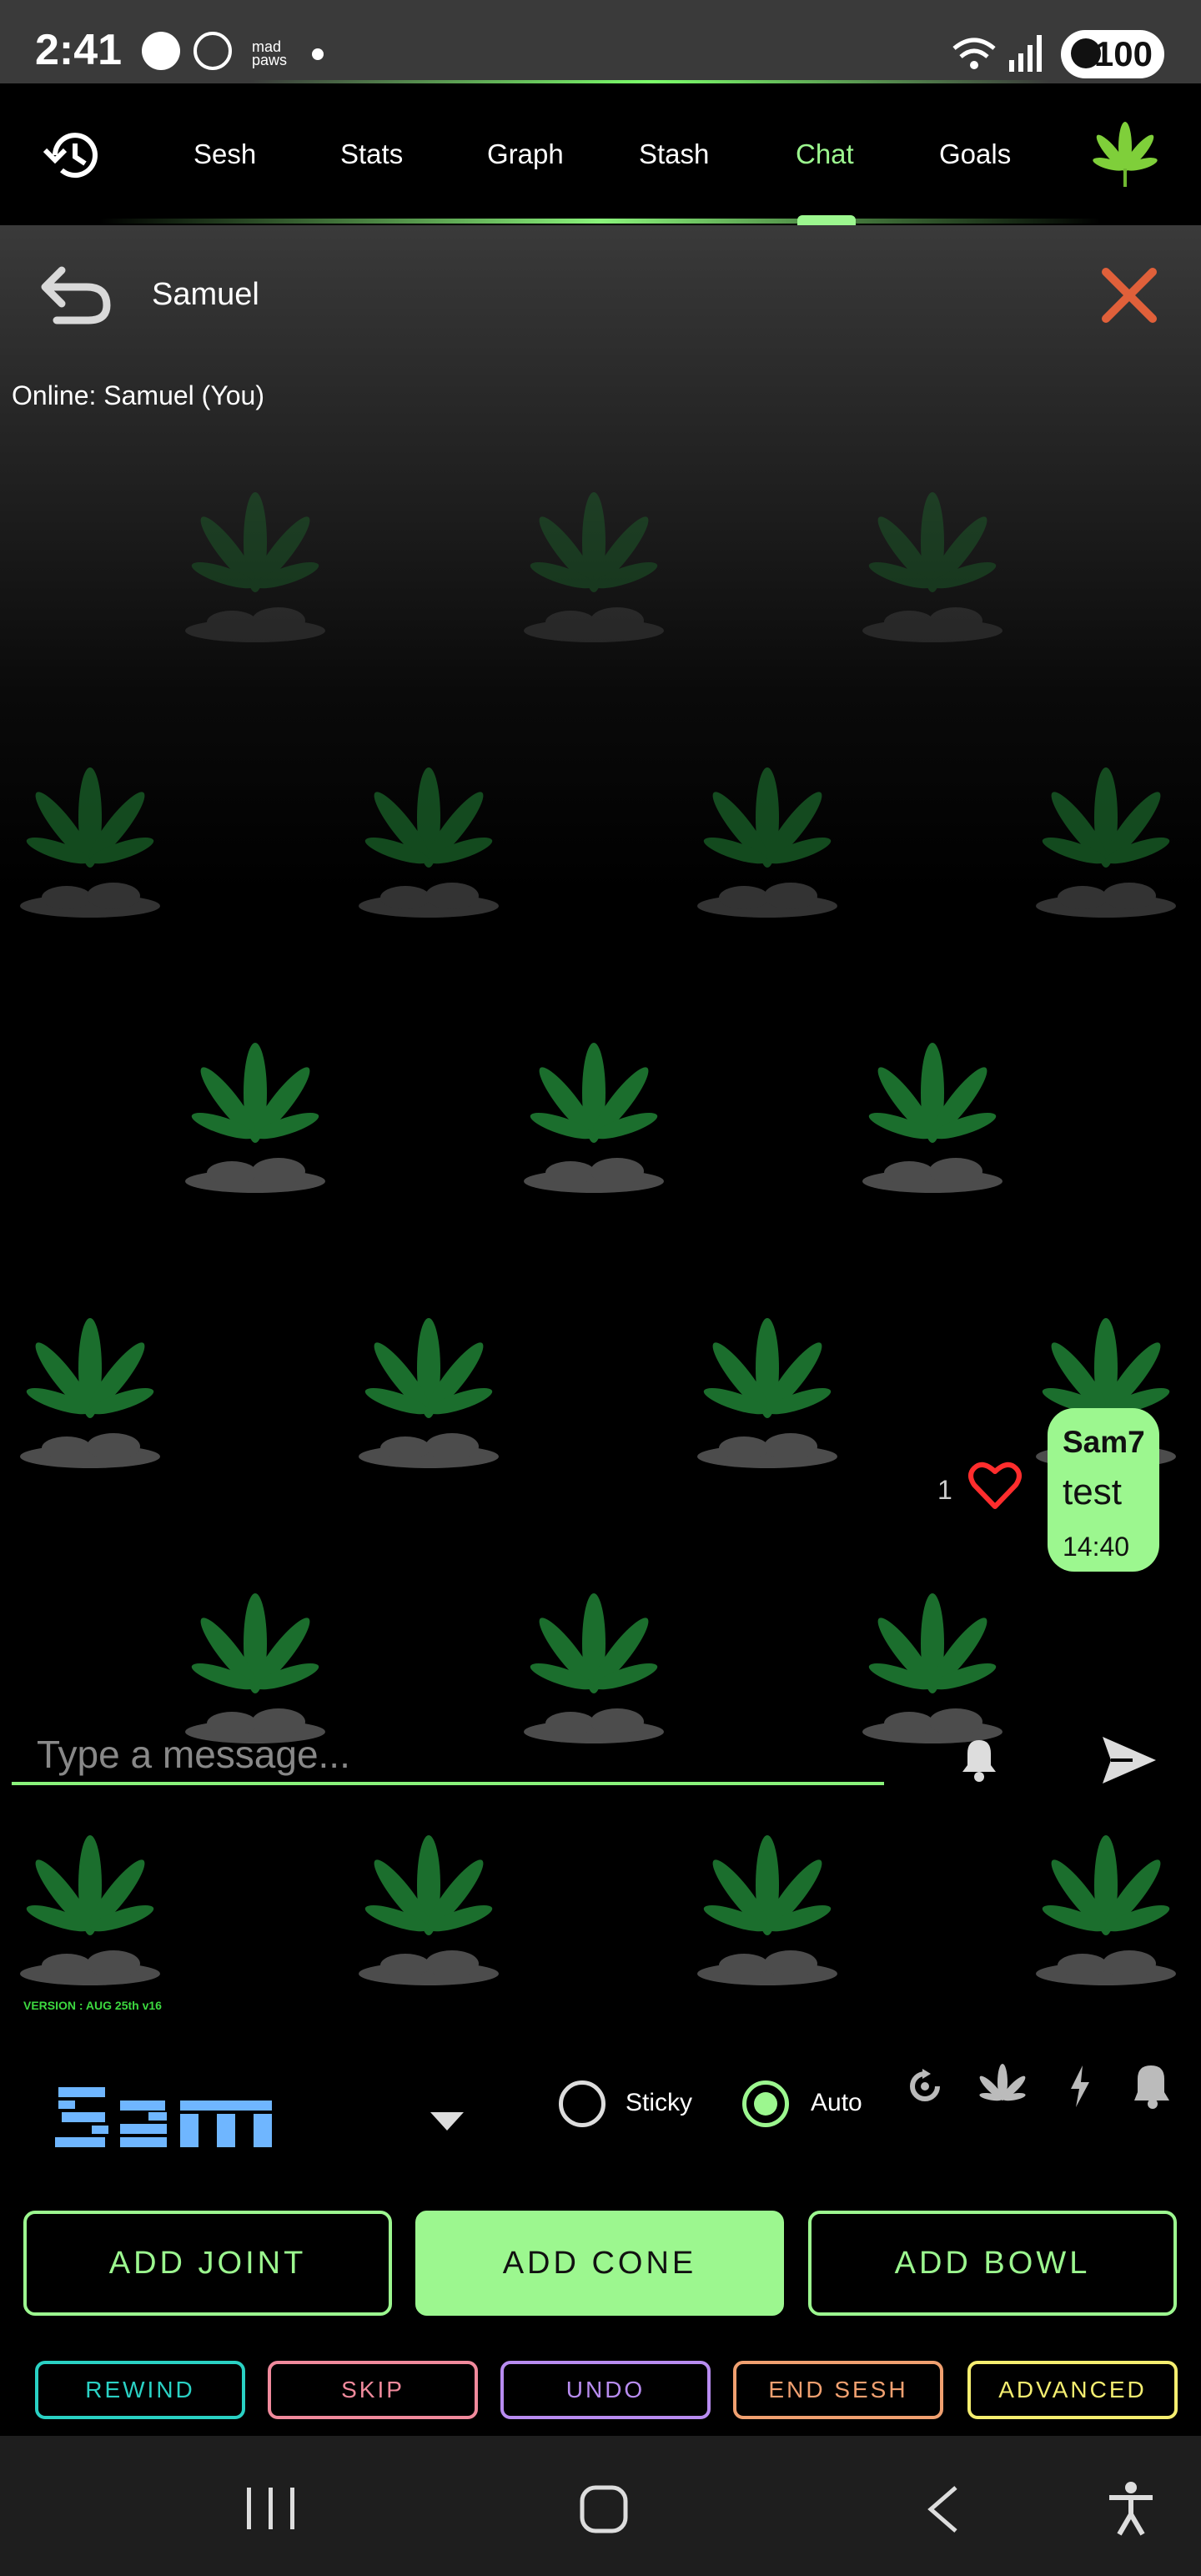  What do you see at coordinates (944, 1490) in the screenshot?
I see `like-count: 1` at bounding box center [944, 1490].